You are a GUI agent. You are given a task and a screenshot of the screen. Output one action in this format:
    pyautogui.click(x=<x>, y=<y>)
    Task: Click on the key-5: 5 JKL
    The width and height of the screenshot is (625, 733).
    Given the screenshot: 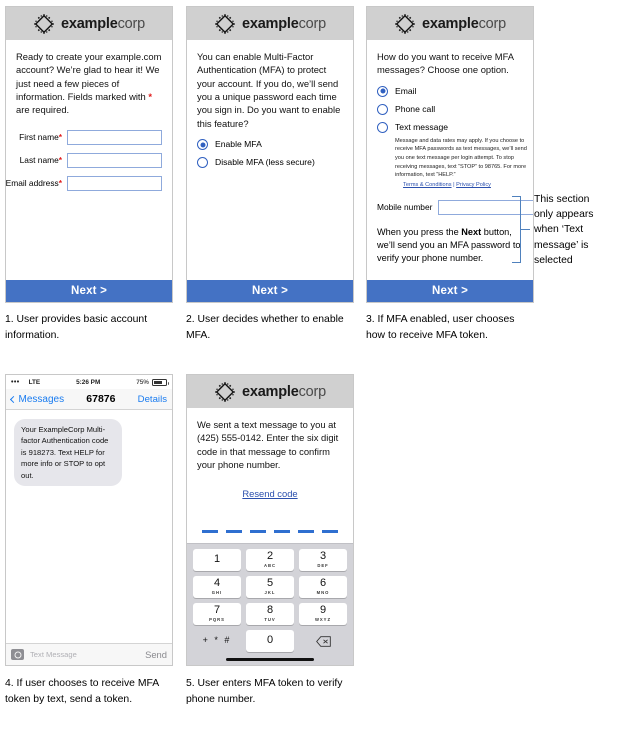 What is the action you would take?
    pyautogui.click(x=270, y=586)
    